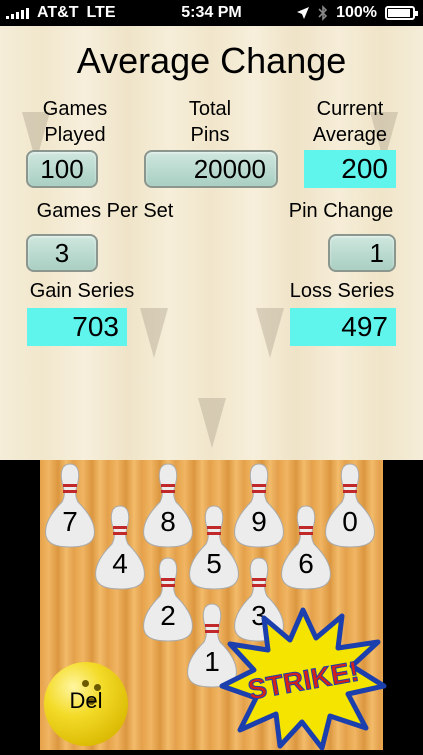 The height and width of the screenshot is (755, 423). I want to click on loss-series-result: 497, so click(343, 327).